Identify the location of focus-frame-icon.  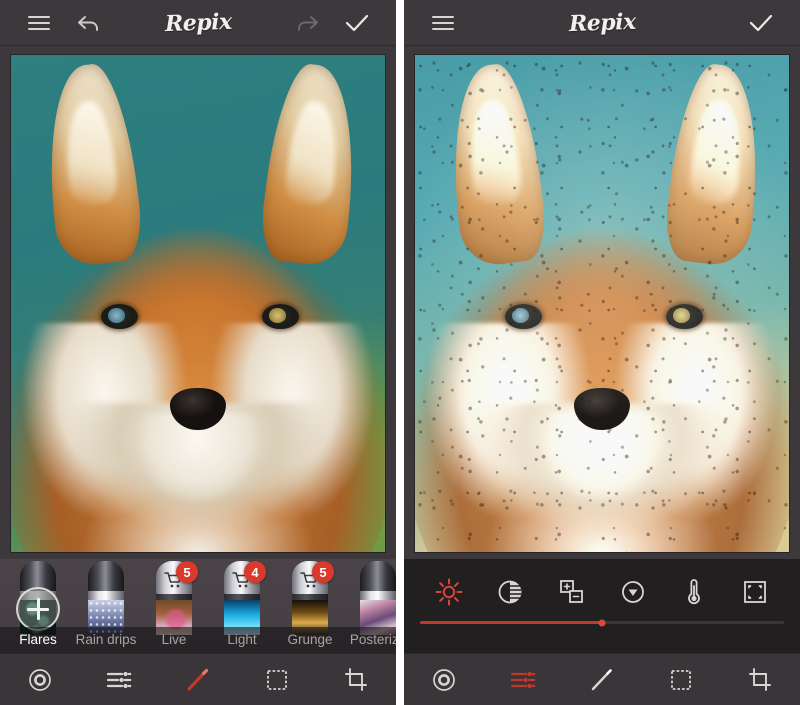
(755, 592).